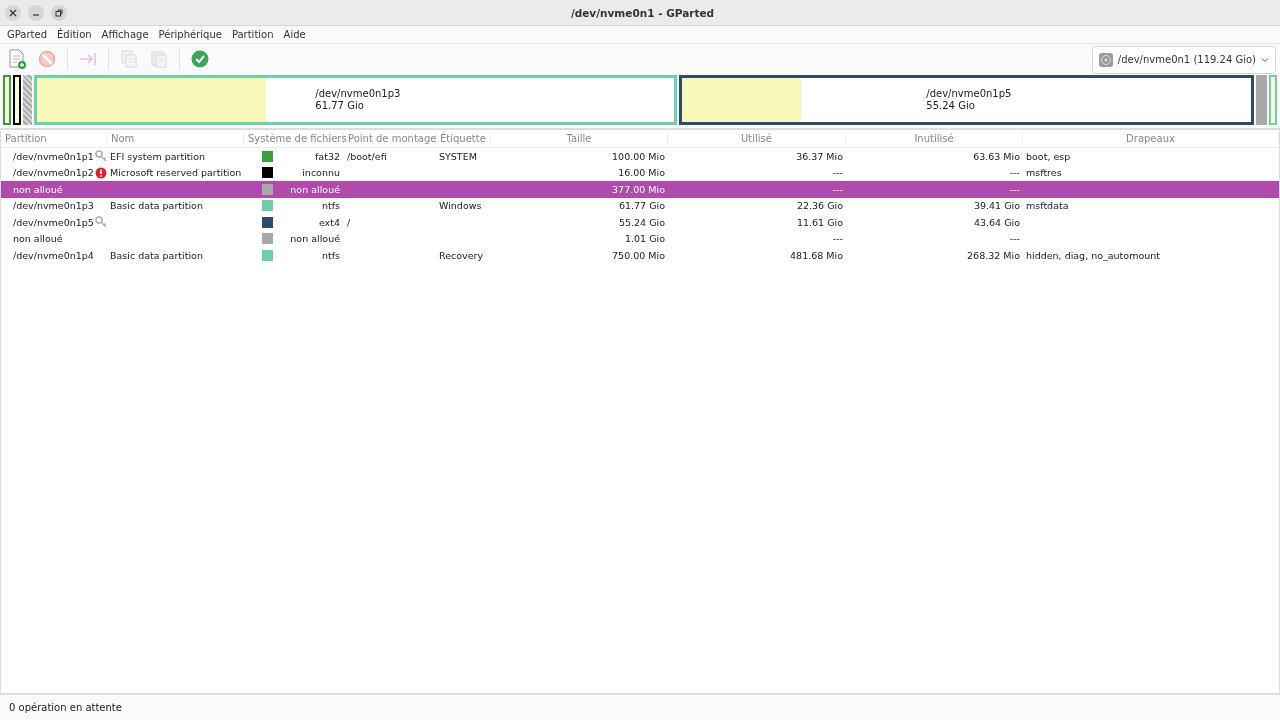 The width and height of the screenshot is (1280, 720). Describe the element at coordinates (36, 12) in the screenshot. I see `minimize-button` at that location.